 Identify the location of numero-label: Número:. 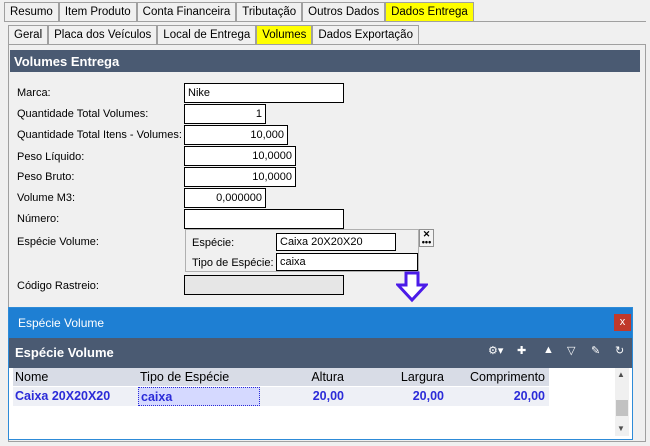
(38, 219).